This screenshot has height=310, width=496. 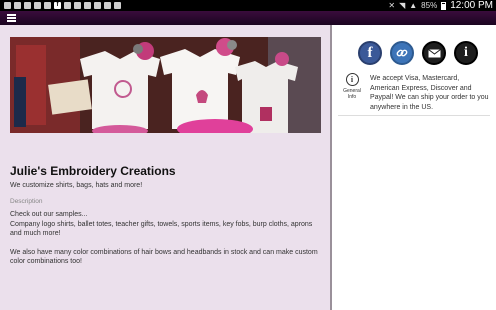 I want to click on mail-icon, so click(x=434, y=53).